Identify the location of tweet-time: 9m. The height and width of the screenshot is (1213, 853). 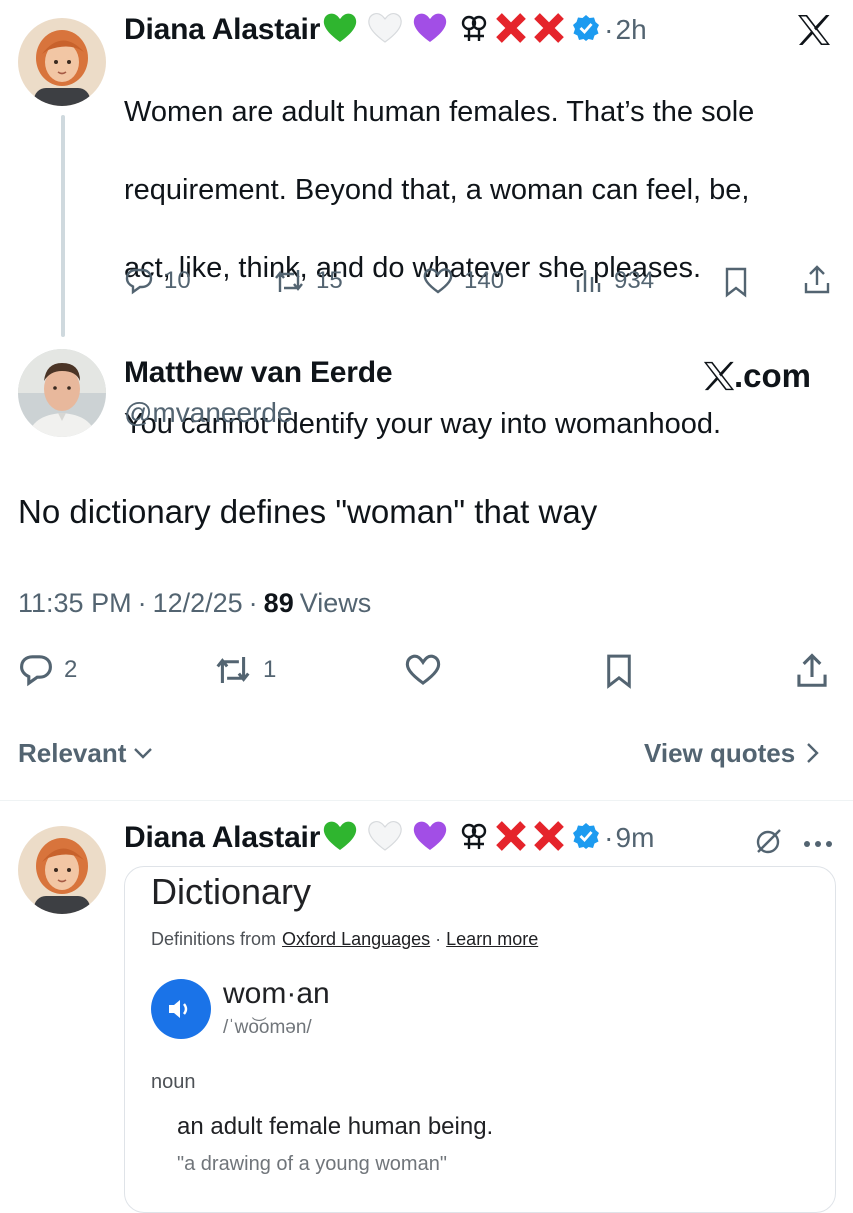
(635, 838).